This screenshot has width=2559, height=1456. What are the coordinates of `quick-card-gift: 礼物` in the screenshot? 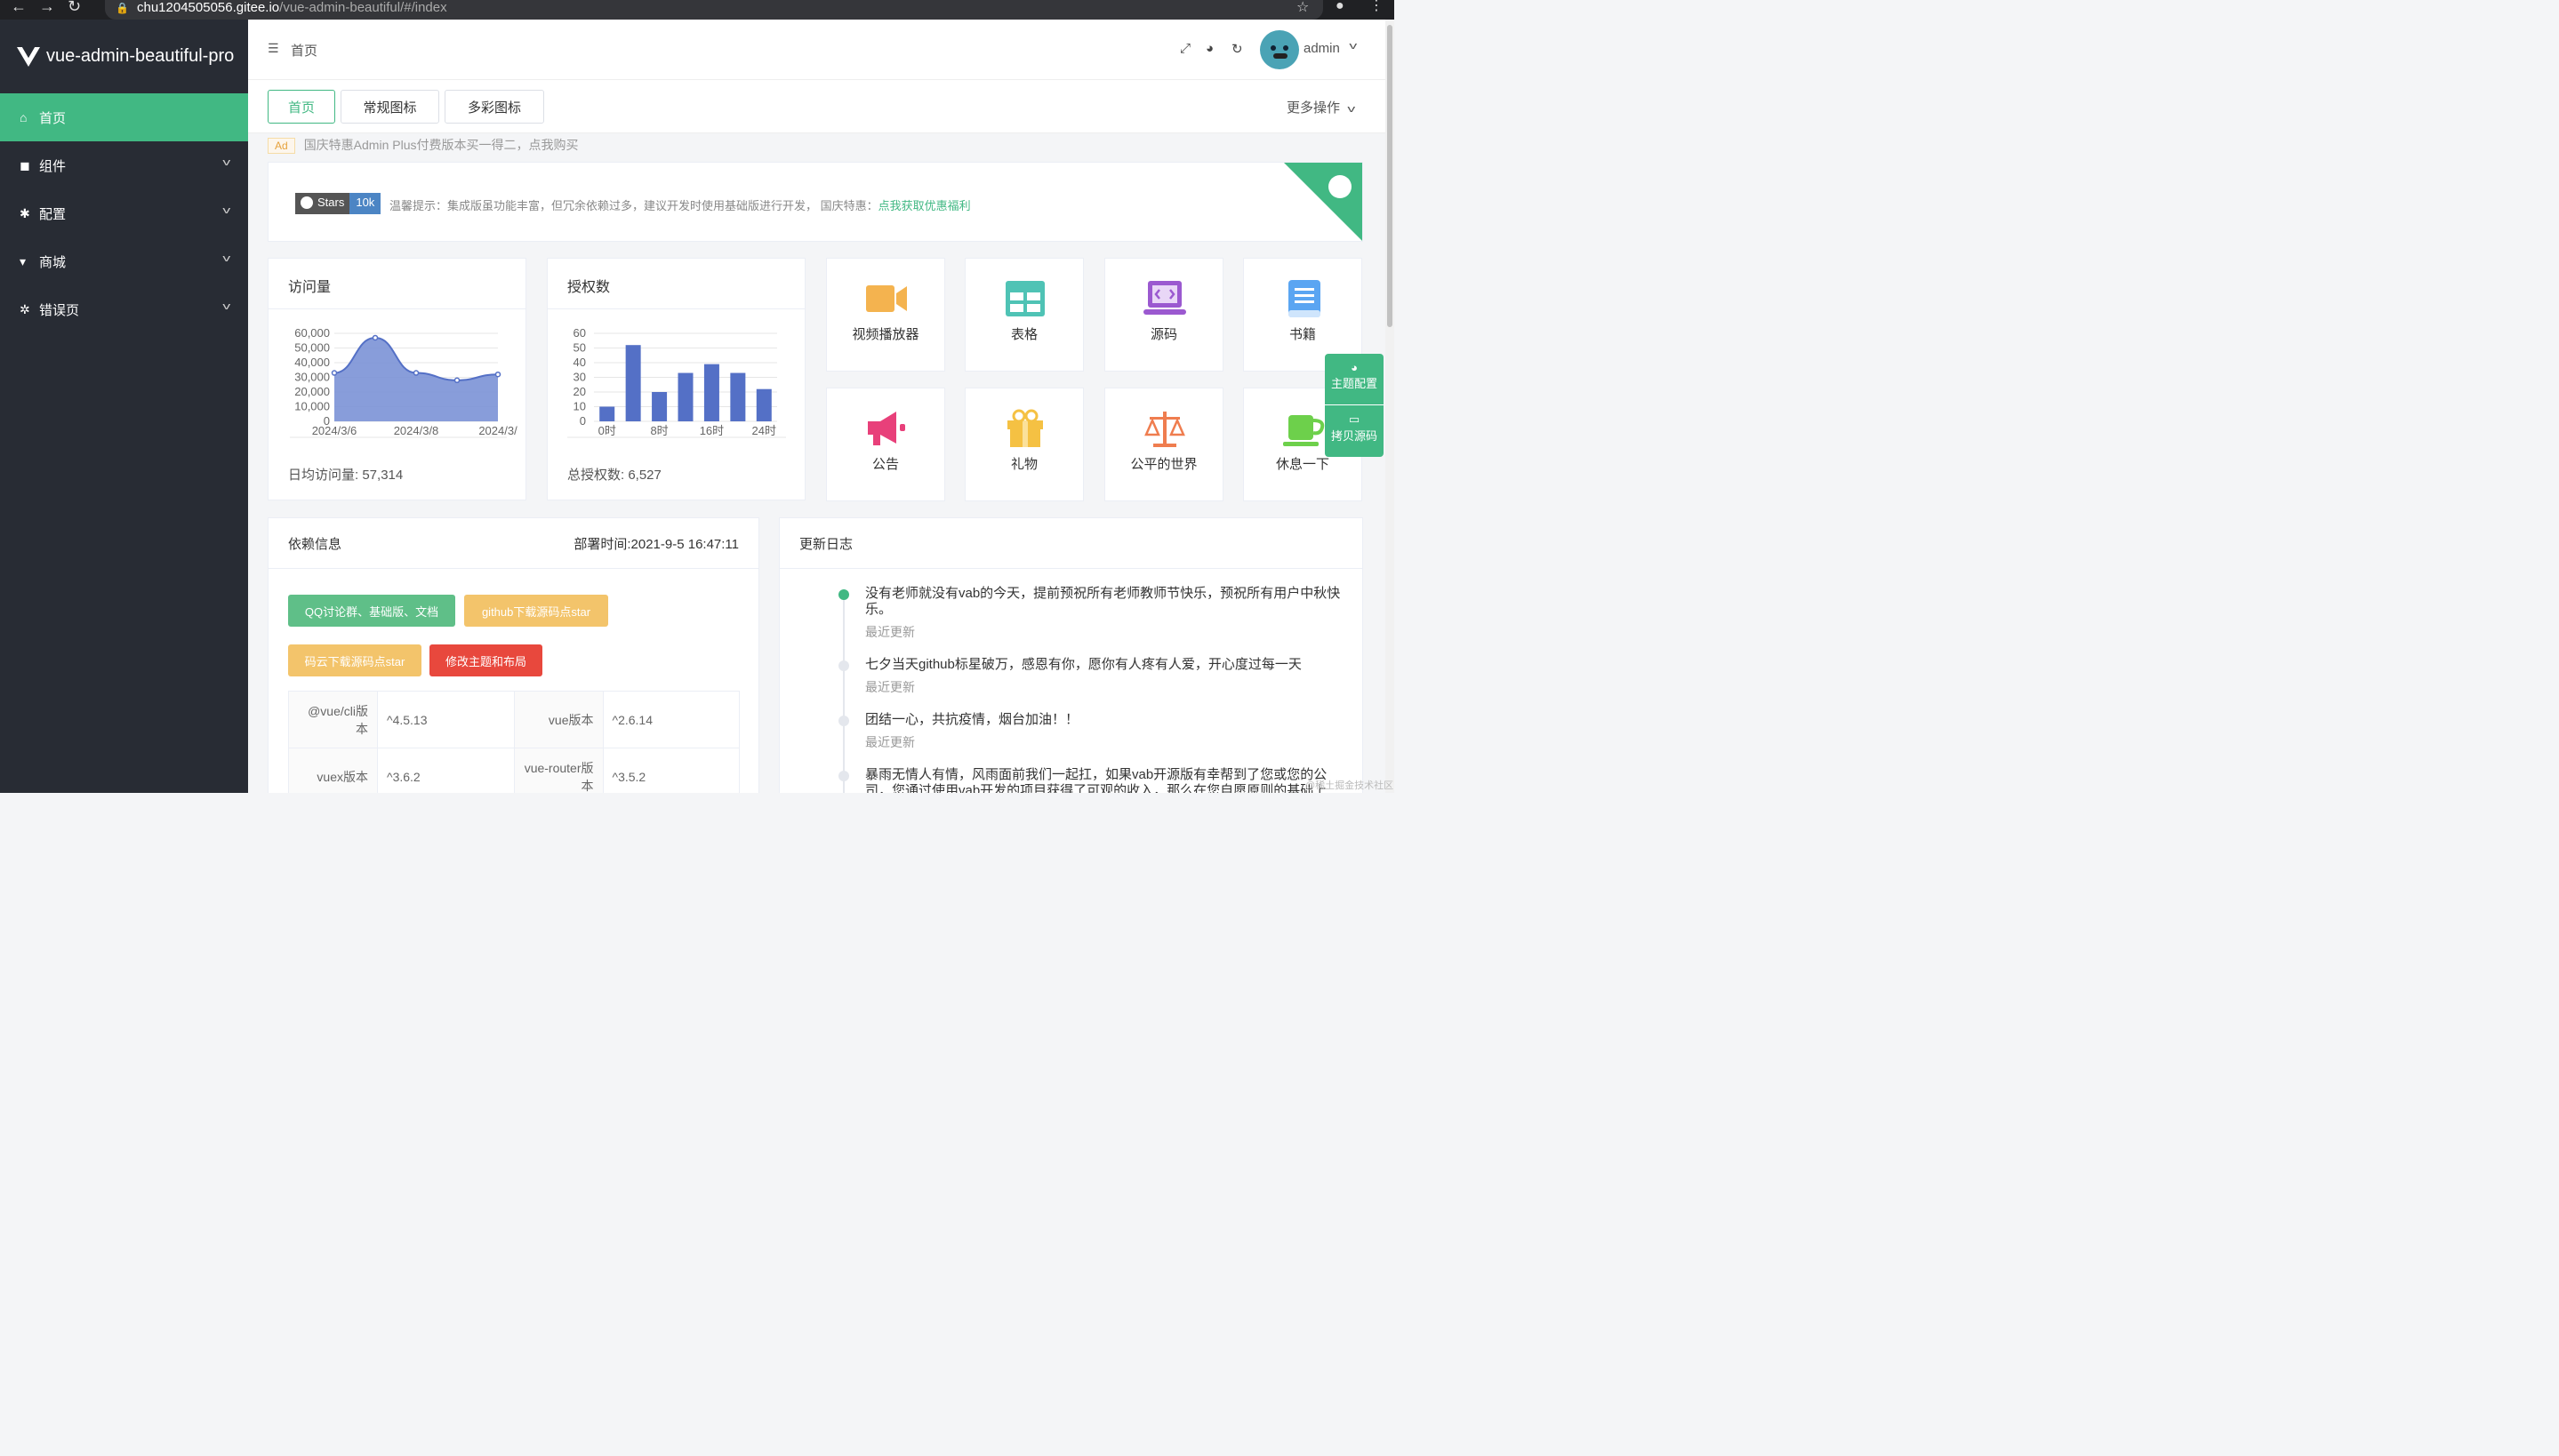 It's located at (1024, 444).